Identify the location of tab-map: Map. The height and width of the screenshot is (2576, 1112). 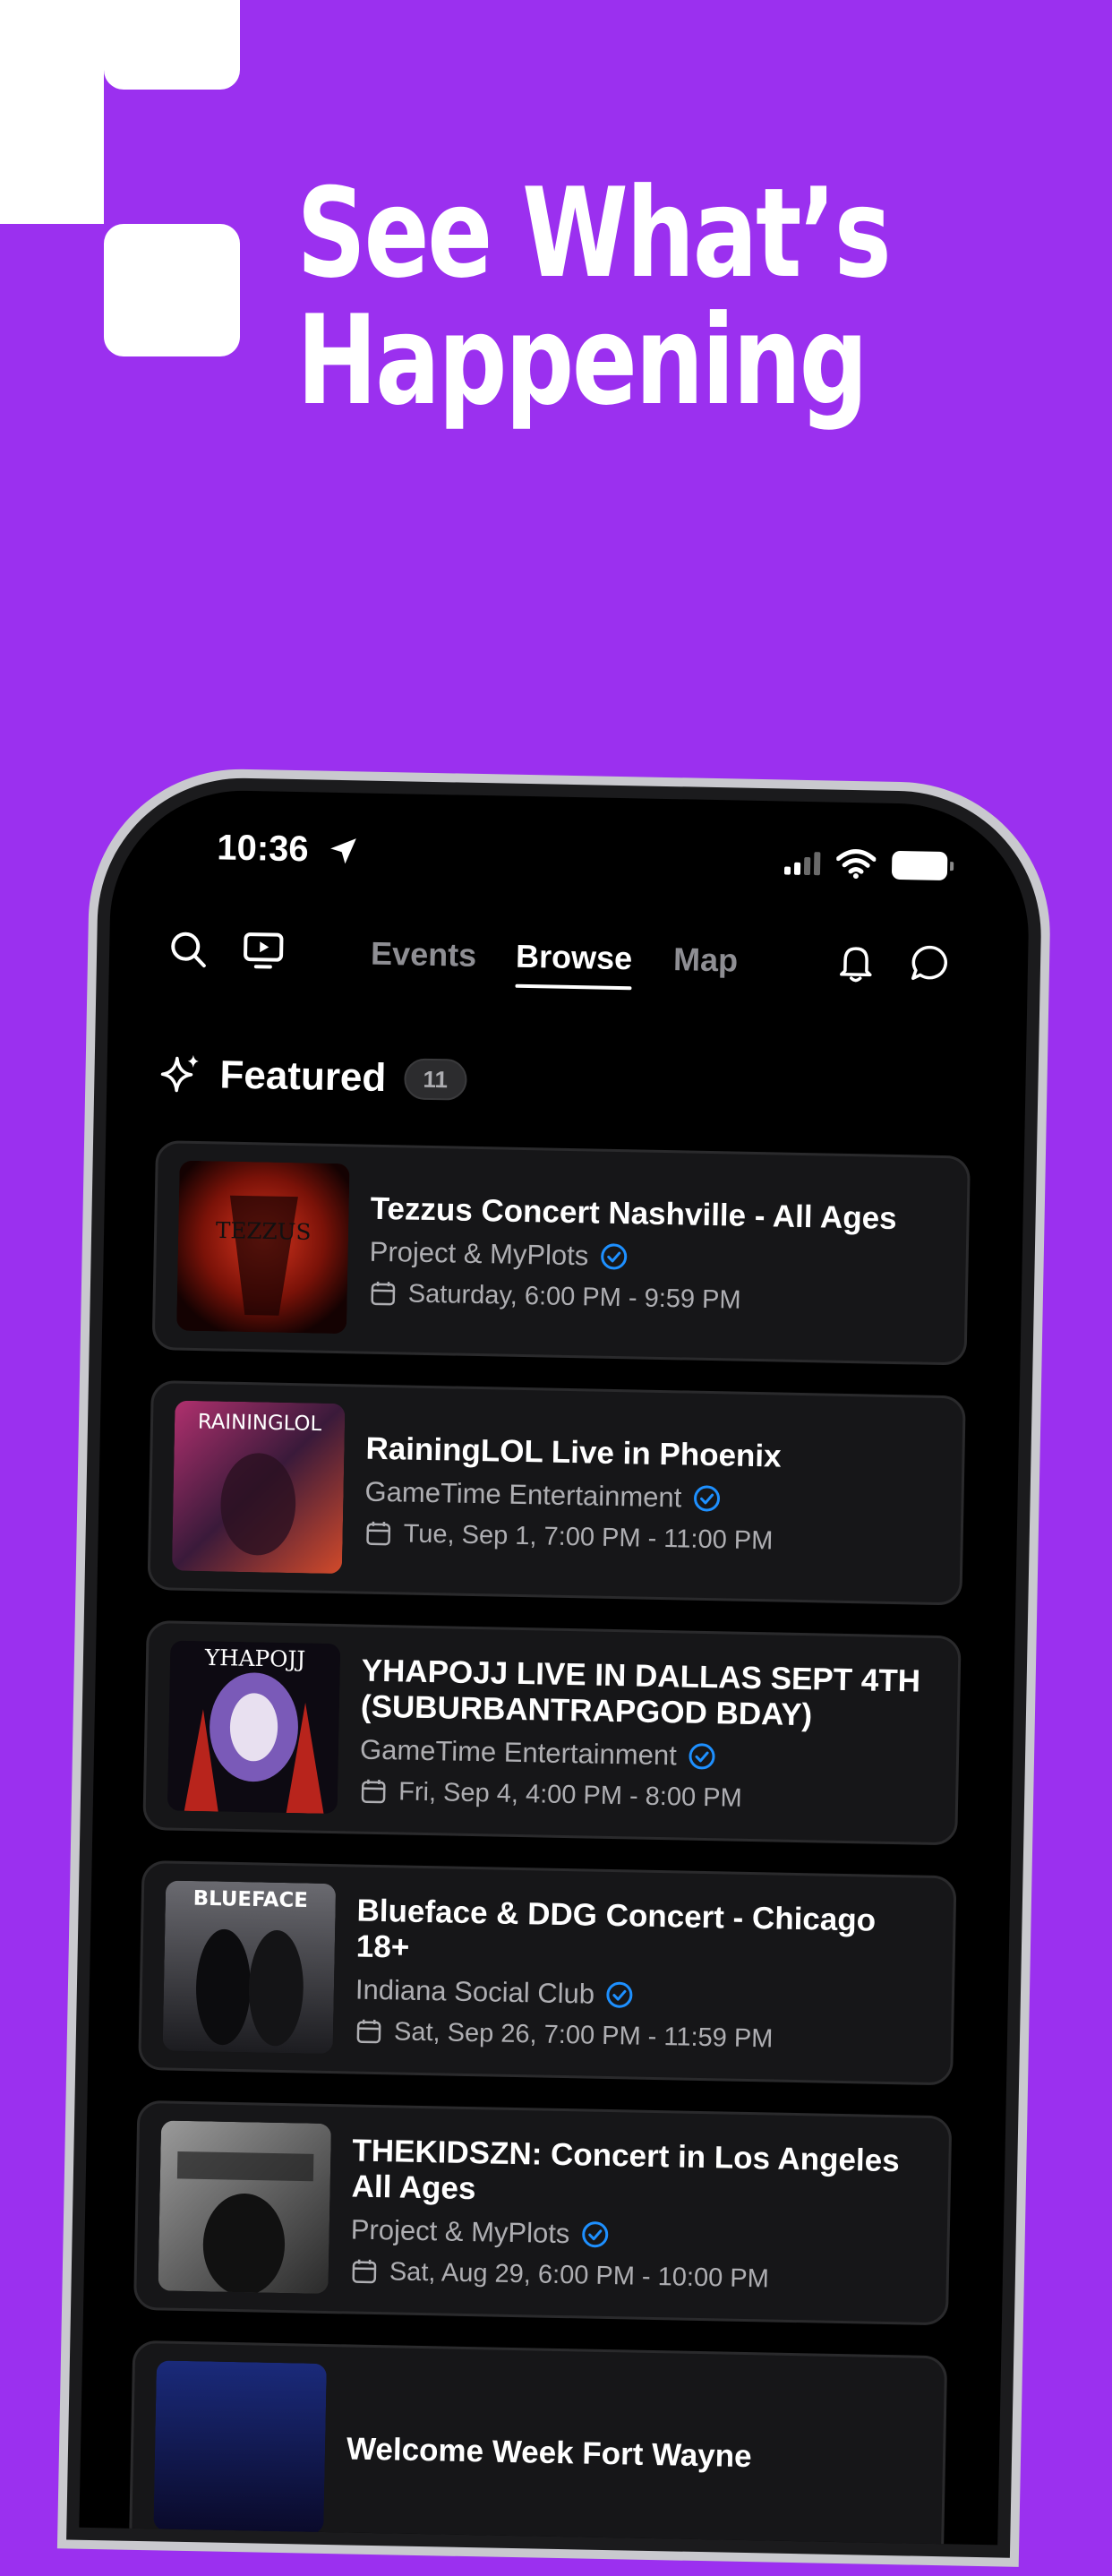
(706, 959).